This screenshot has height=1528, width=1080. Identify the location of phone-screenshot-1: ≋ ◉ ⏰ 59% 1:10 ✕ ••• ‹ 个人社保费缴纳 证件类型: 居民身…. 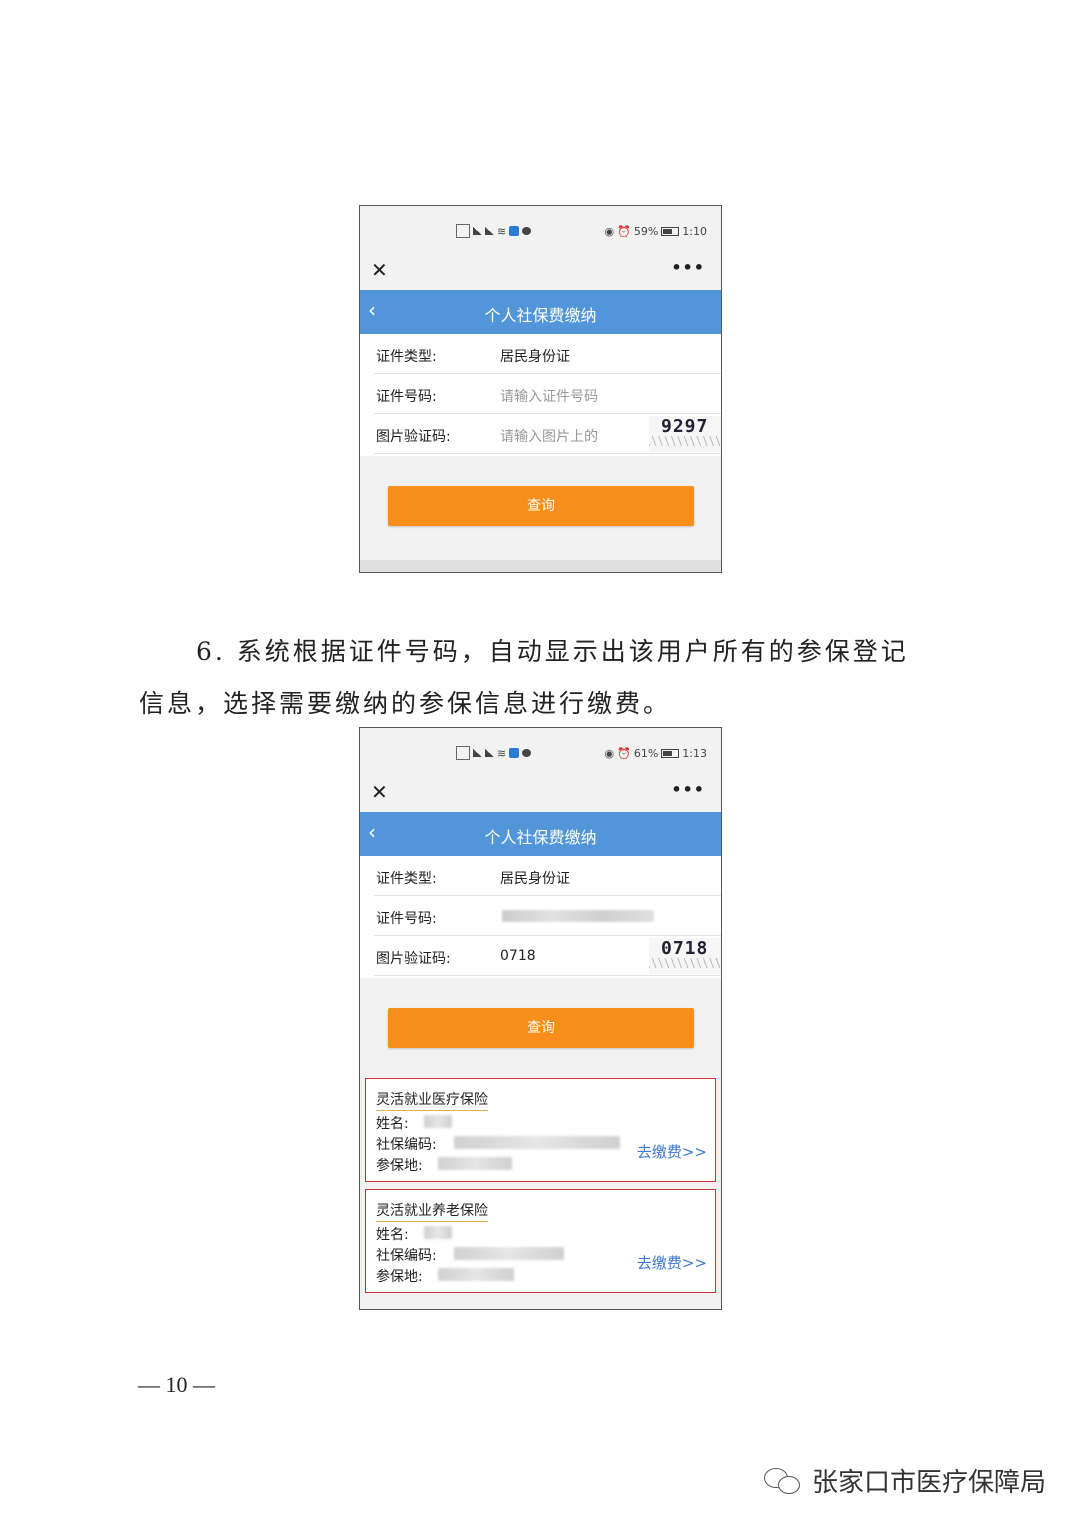
(540, 389).